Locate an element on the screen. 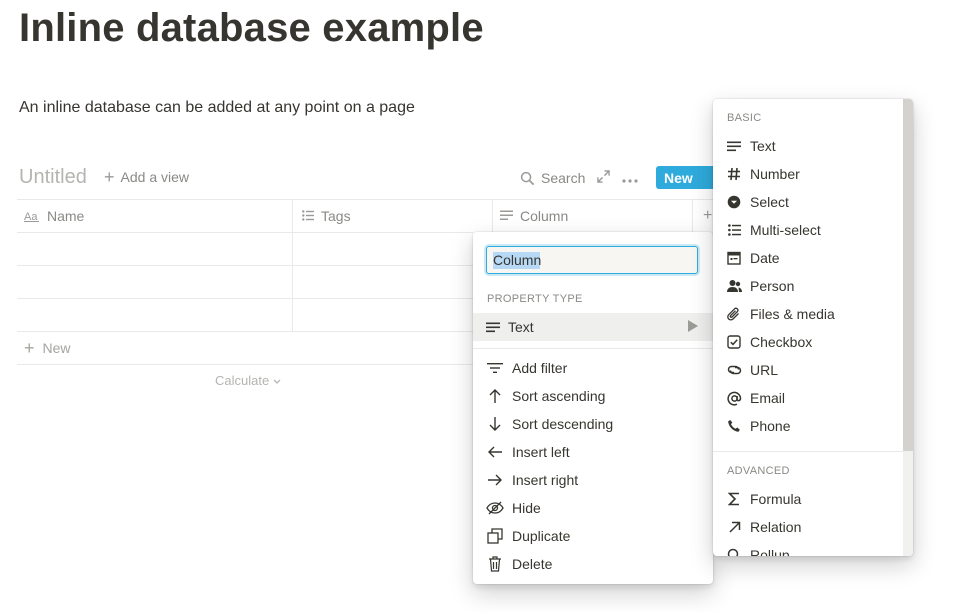 Image resolution: width=956 pixels, height=612 pixels. table-bottom-border is located at coordinates (245, 364).